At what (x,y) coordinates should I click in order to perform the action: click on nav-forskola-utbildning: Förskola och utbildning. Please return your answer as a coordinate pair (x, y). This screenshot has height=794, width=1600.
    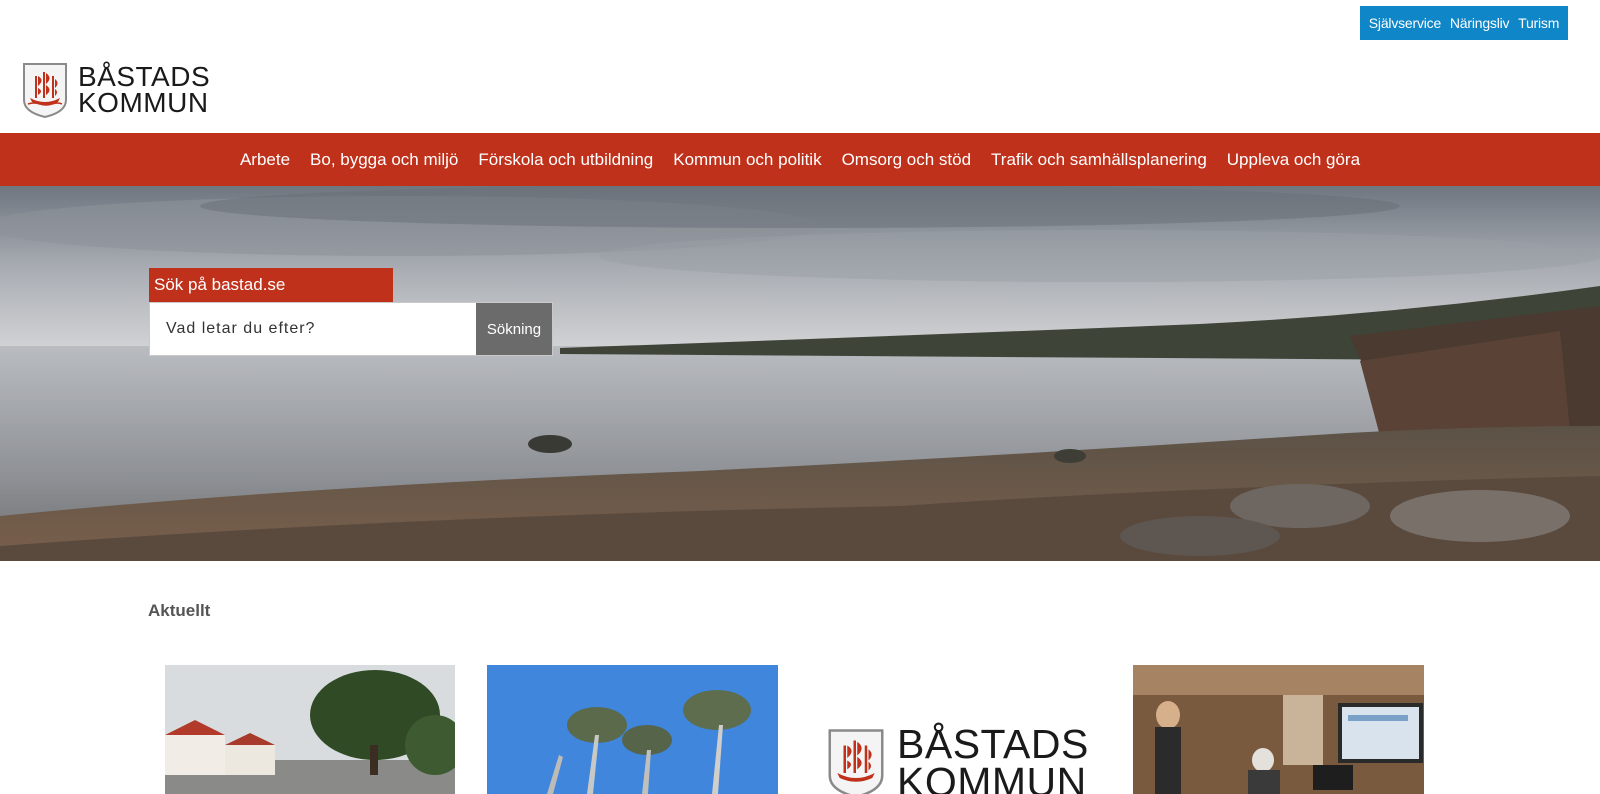
    Looking at the image, I should click on (565, 160).